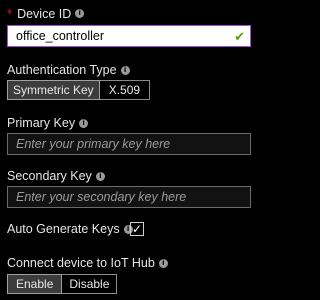 Image resolution: width=320 pixels, height=300 pixels. I want to click on auto-generate-checkbox: ✓, so click(137, 229).